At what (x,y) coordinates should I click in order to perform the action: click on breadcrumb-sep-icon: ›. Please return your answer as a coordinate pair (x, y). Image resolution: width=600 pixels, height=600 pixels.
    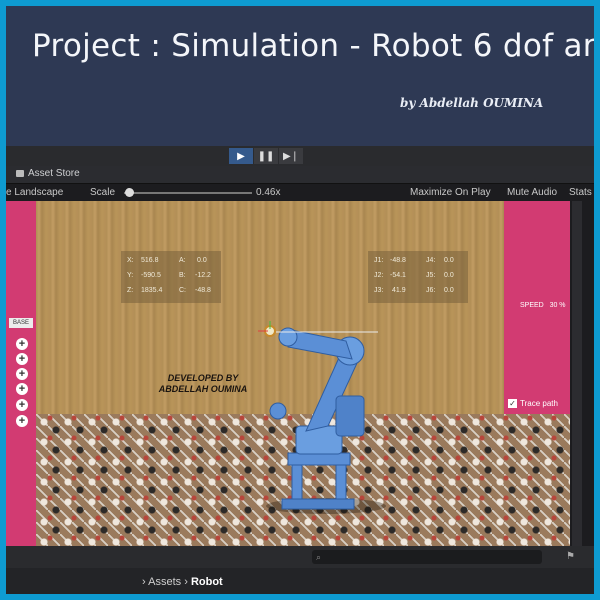
    Looking at the image, I should click on (144, 582).